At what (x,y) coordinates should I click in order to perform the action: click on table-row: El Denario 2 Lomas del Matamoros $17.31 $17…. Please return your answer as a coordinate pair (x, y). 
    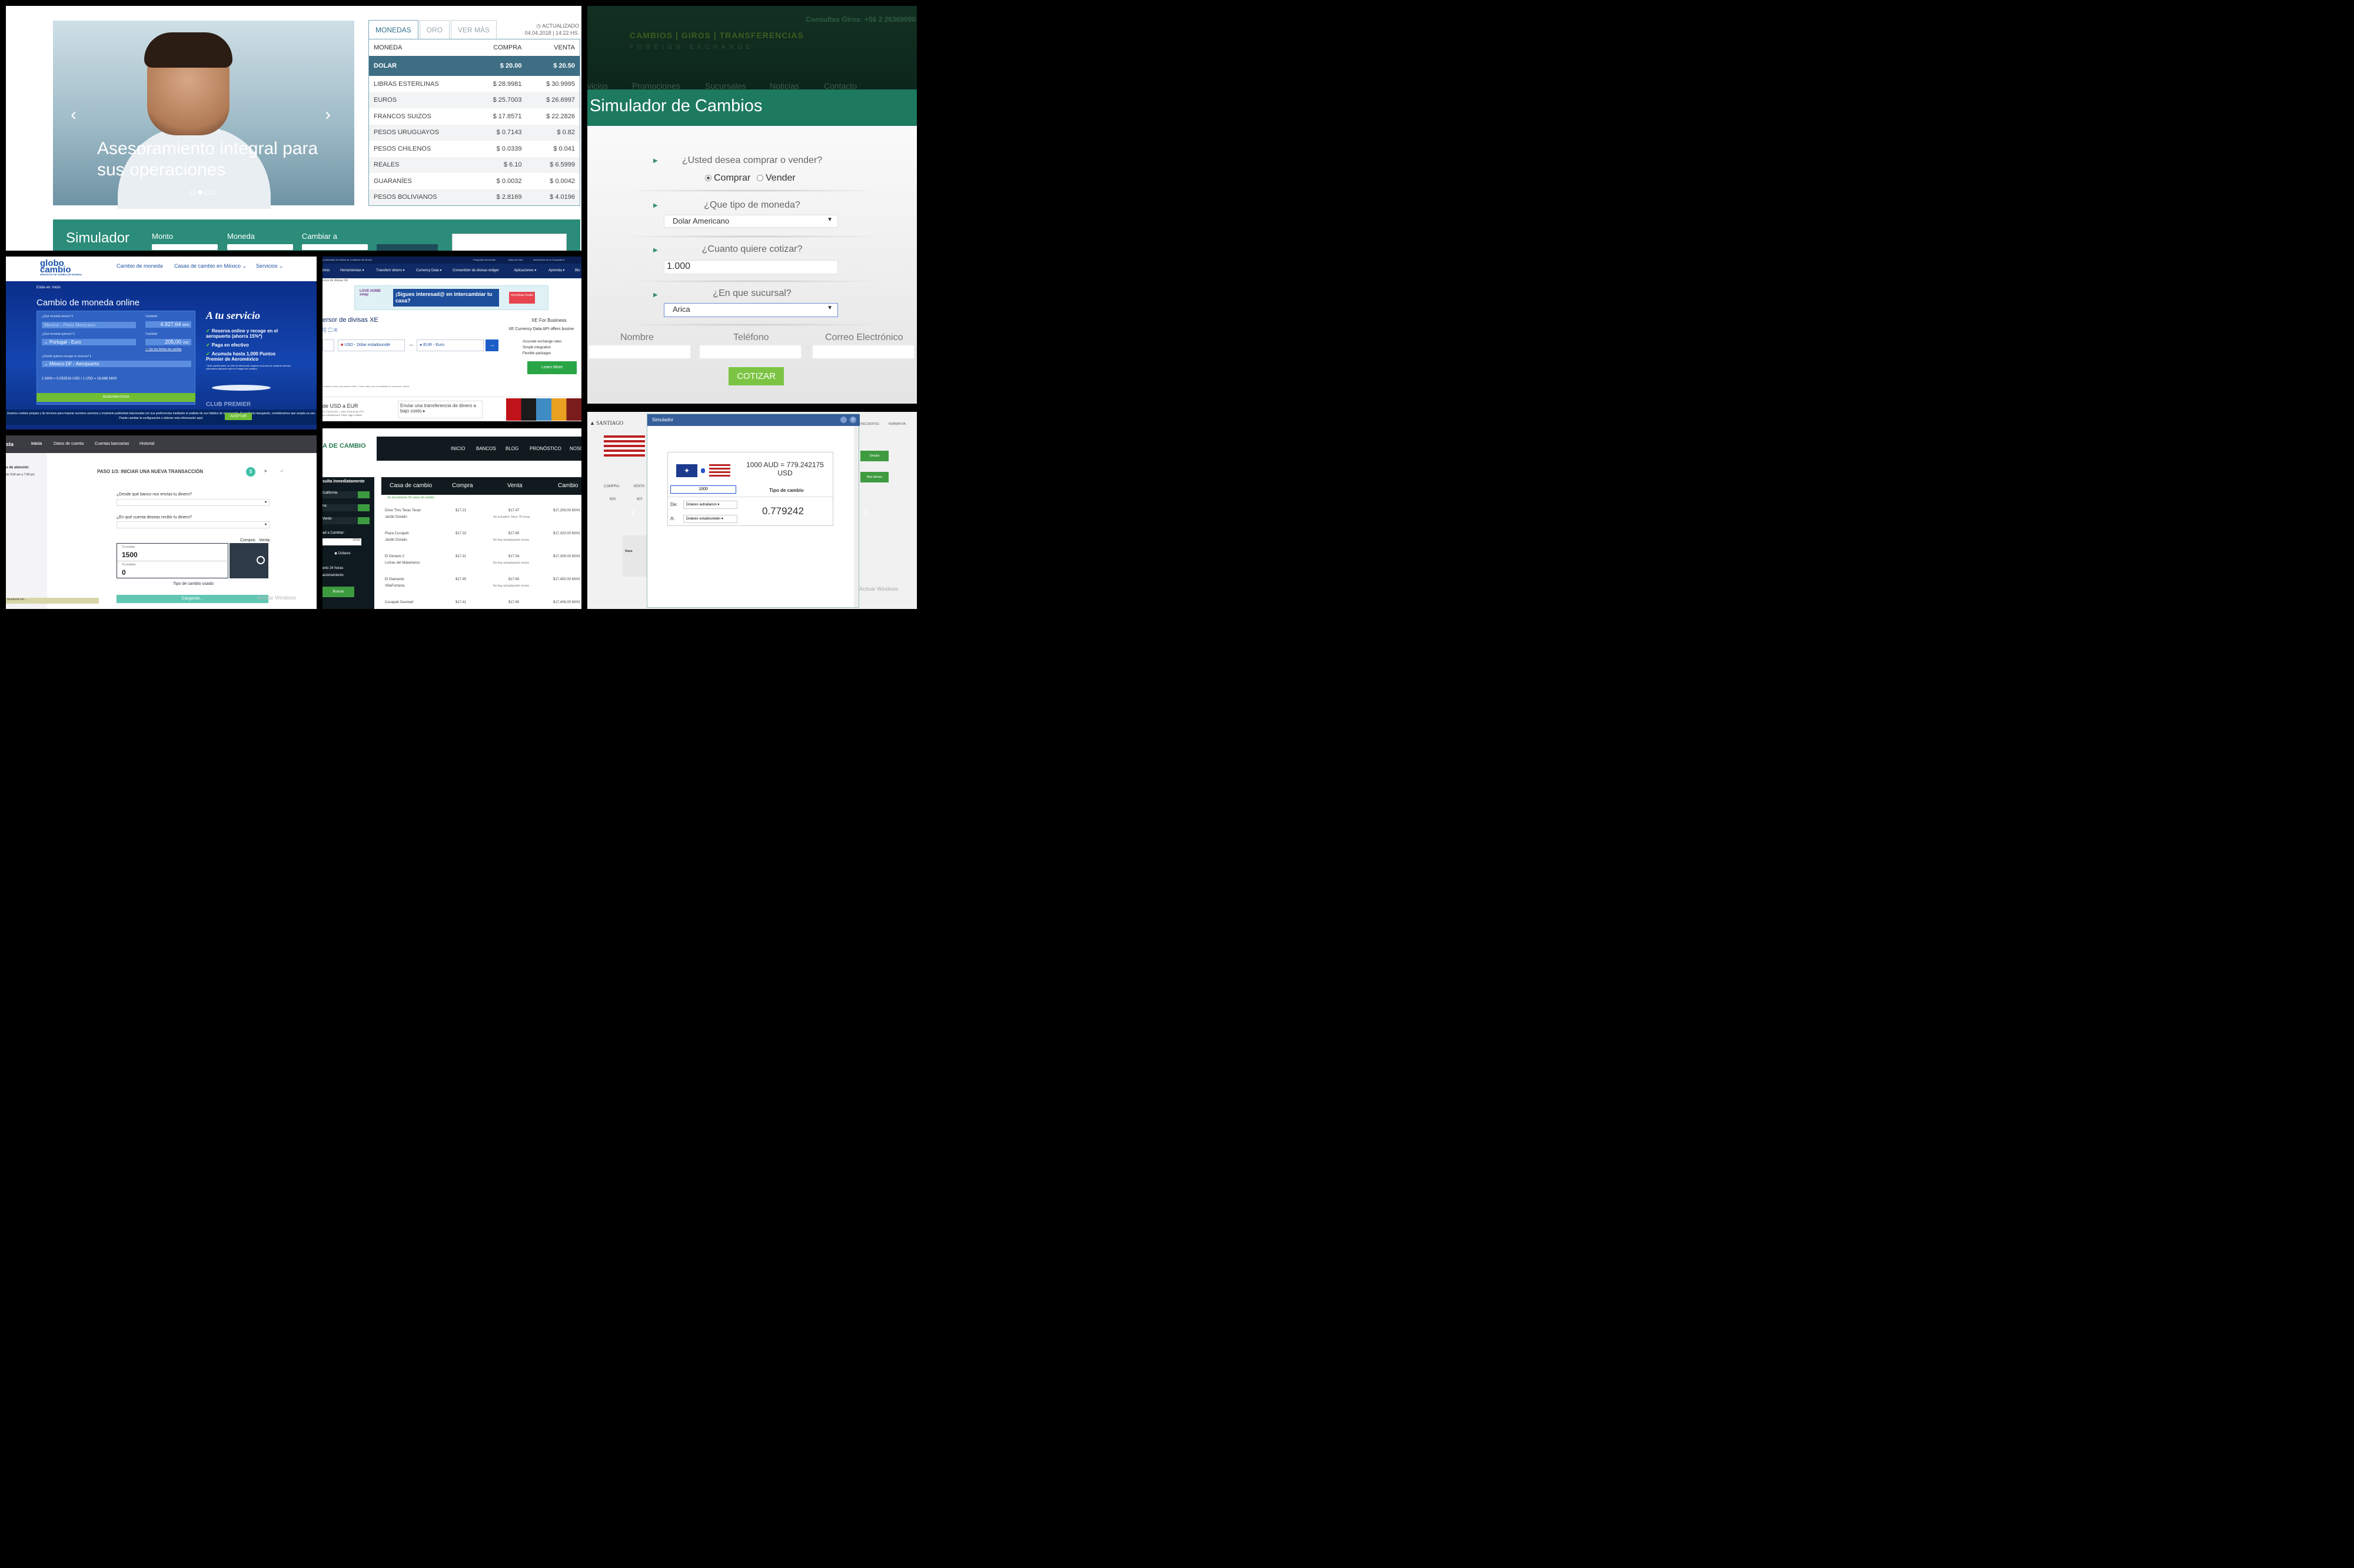
    Looking at the image, I should click on (481, 562).